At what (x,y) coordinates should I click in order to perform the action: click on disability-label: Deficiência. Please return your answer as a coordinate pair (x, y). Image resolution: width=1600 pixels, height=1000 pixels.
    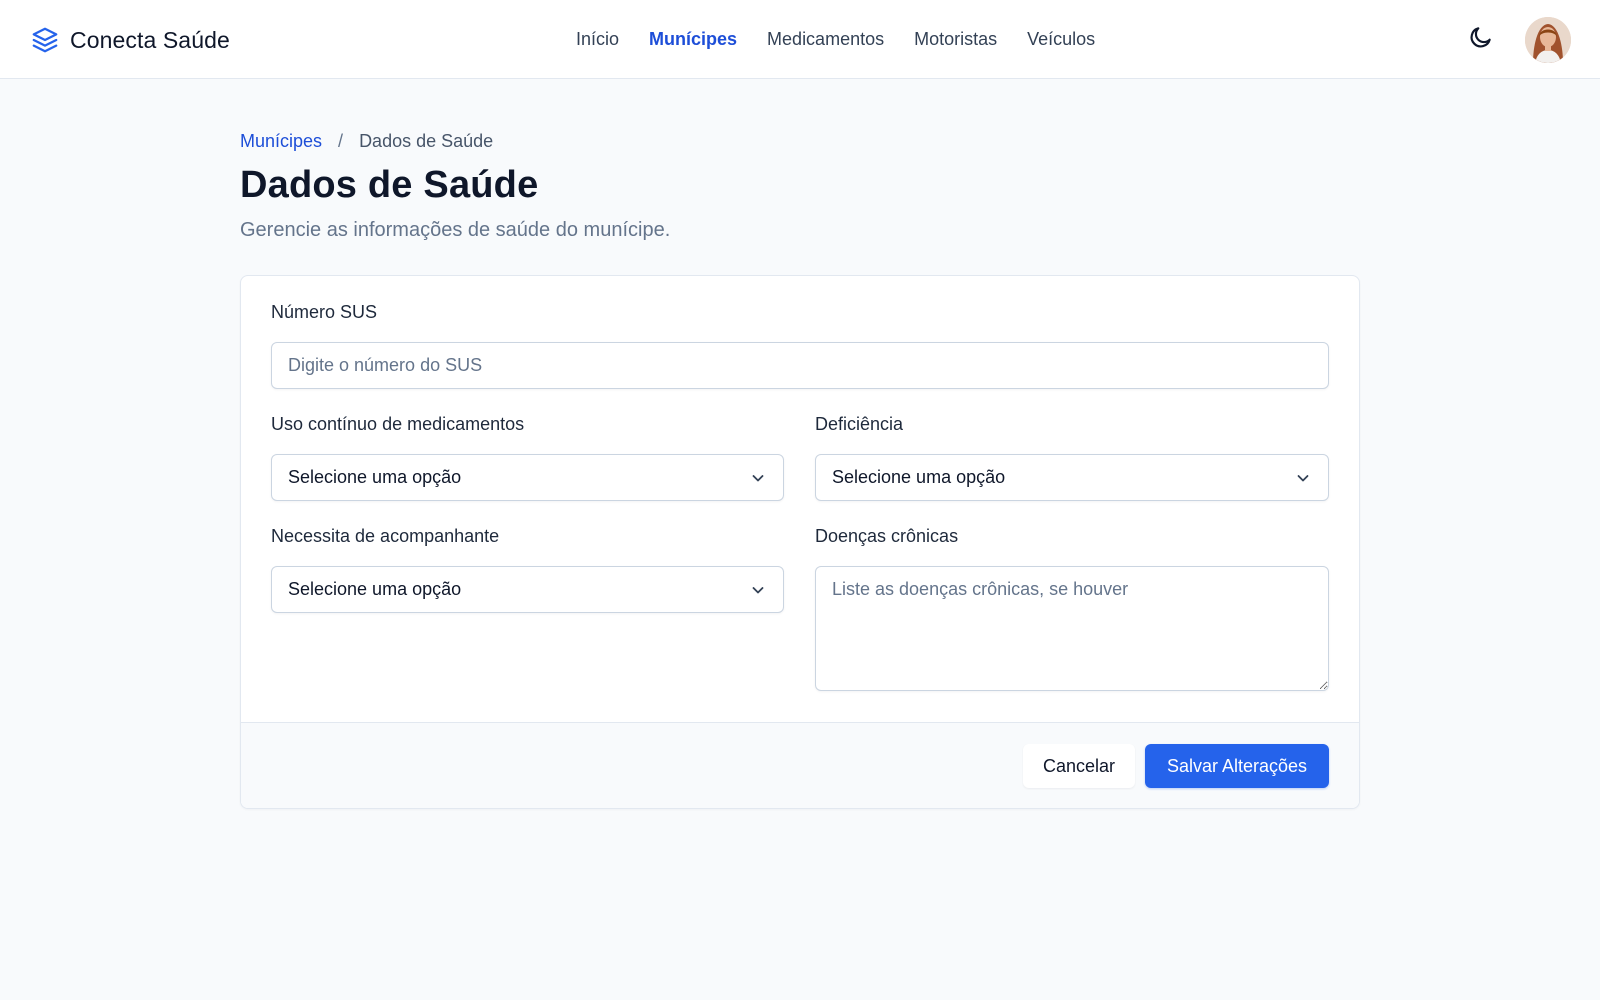
    Looking at the image, I should click on (859, 424).